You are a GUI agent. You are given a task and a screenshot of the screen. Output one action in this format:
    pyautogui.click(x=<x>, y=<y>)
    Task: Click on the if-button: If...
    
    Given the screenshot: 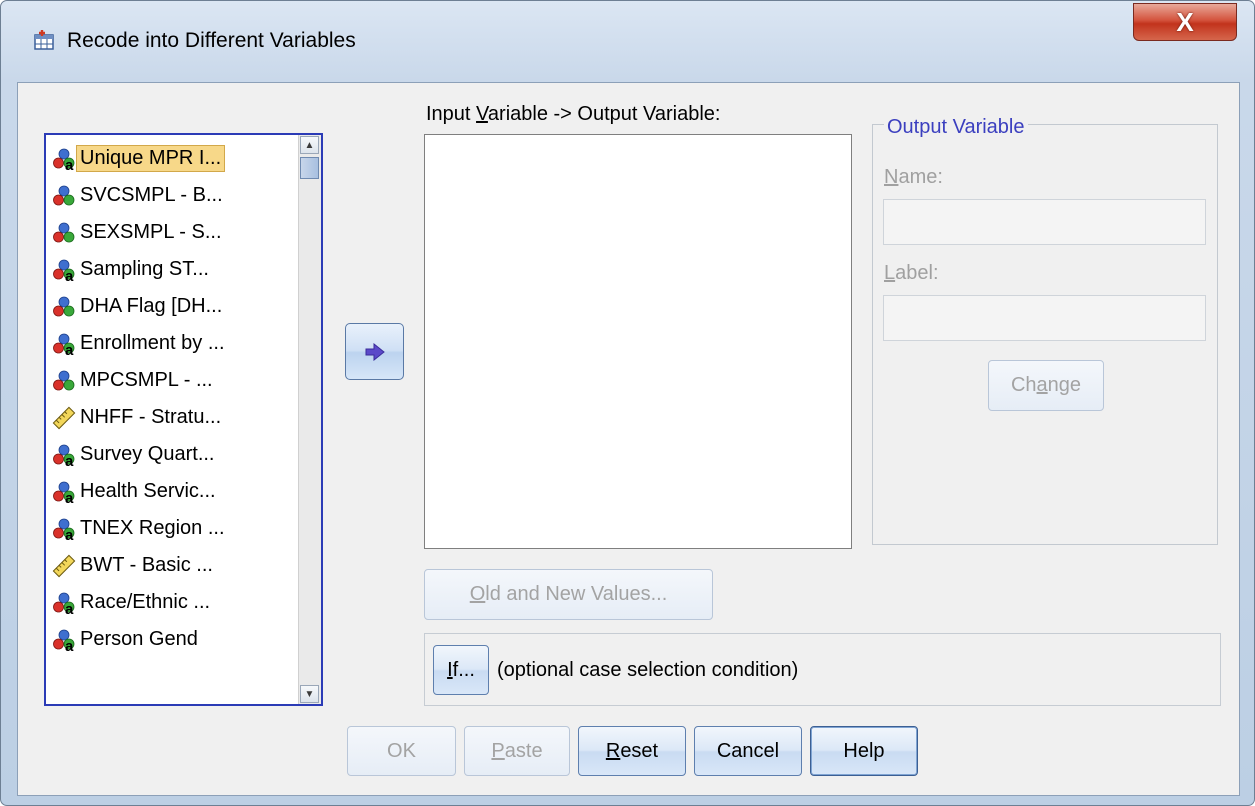 What is the action you would take?
    pyautogui.click(x=461, y=670)
    